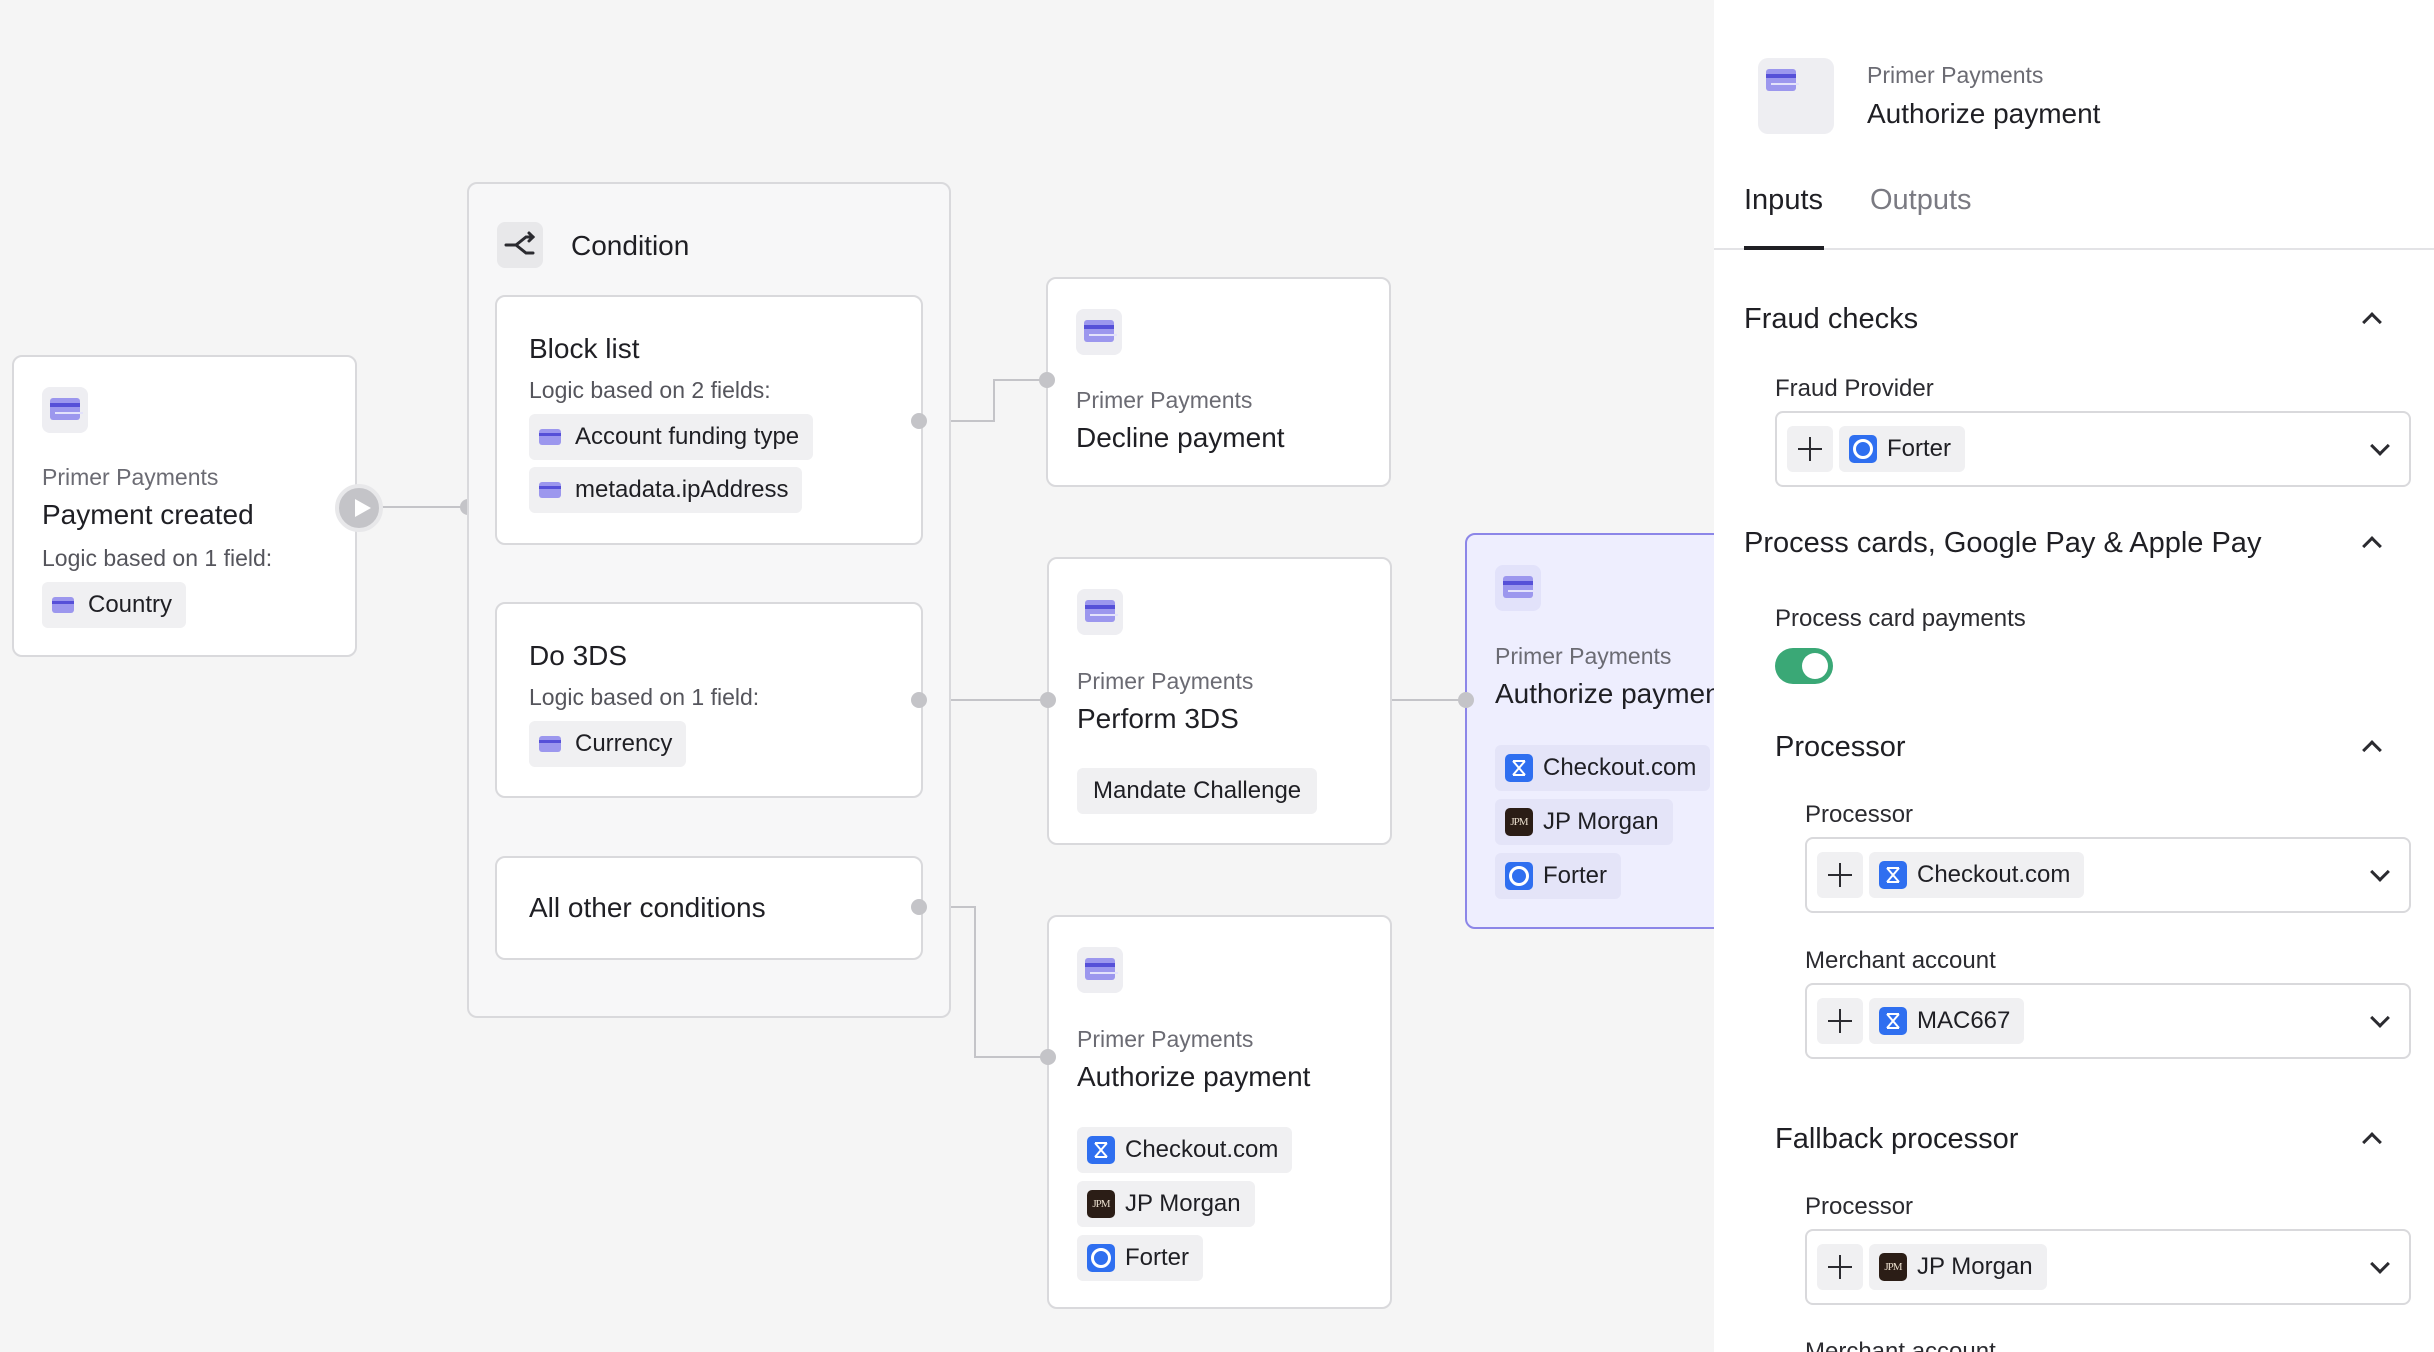  What do you see at coordinates (1854, 388) in the screenshot?
I see `fraud-provider-label: Fraud Provider` at bounding box center [1854, 388].